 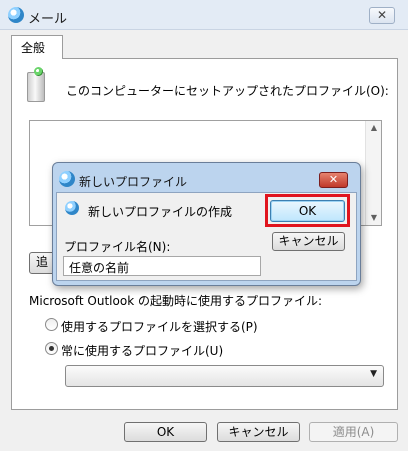 What do you see at coordinates (48, 19) in the screenshot?
I see `window-title: メール` at bounding box center [48, 19].